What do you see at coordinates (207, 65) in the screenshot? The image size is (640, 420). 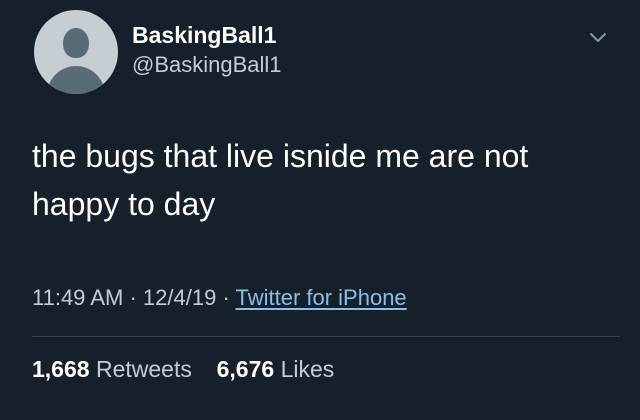 I see `user-handle: @BaskingBall1` at bounding box center [207, 65].